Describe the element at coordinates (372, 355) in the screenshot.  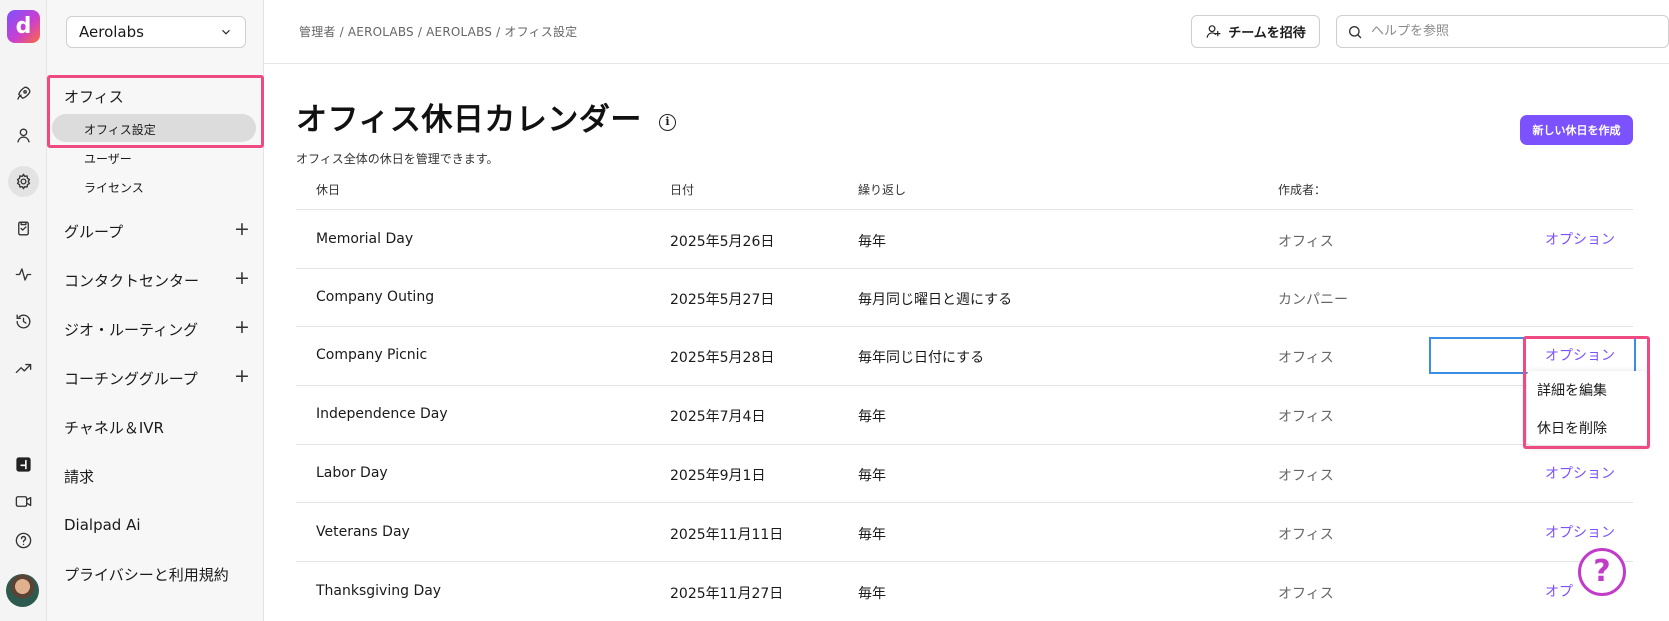
I see `table-row-name: Company Picnic` at that location.